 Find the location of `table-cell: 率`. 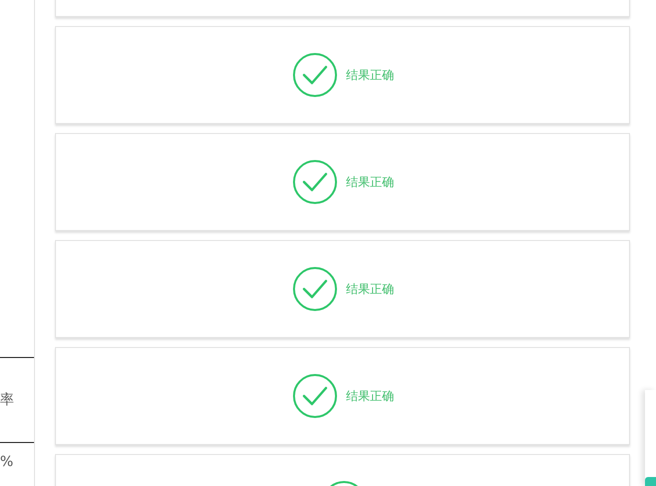

table-cell: 率 is located at coordinates (7, 400).